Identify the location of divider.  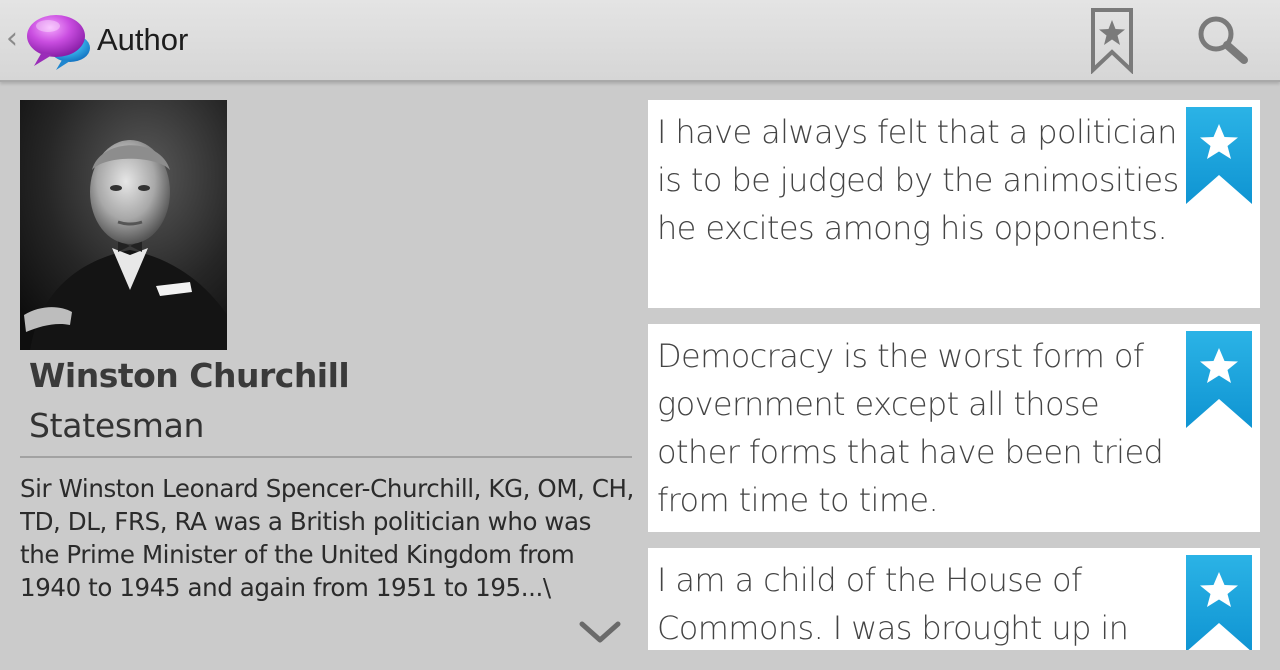
(326, 457).